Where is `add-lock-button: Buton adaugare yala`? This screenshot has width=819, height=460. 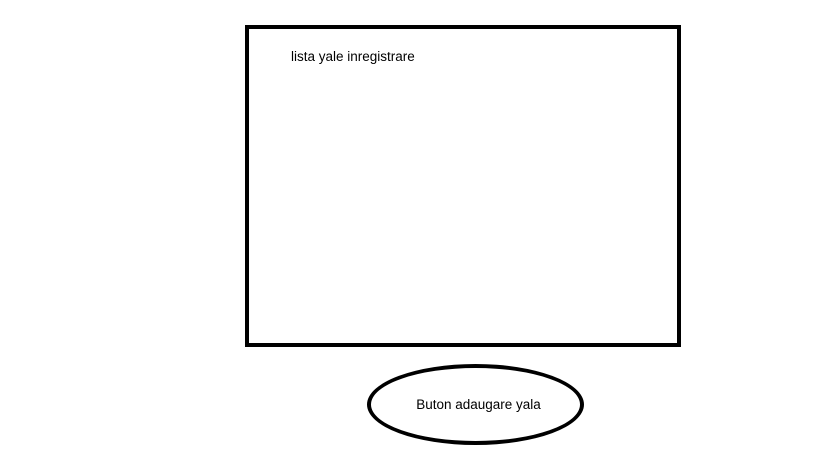
add-lock-button: Buton adaugare yala is located at coordinates (475, 404).